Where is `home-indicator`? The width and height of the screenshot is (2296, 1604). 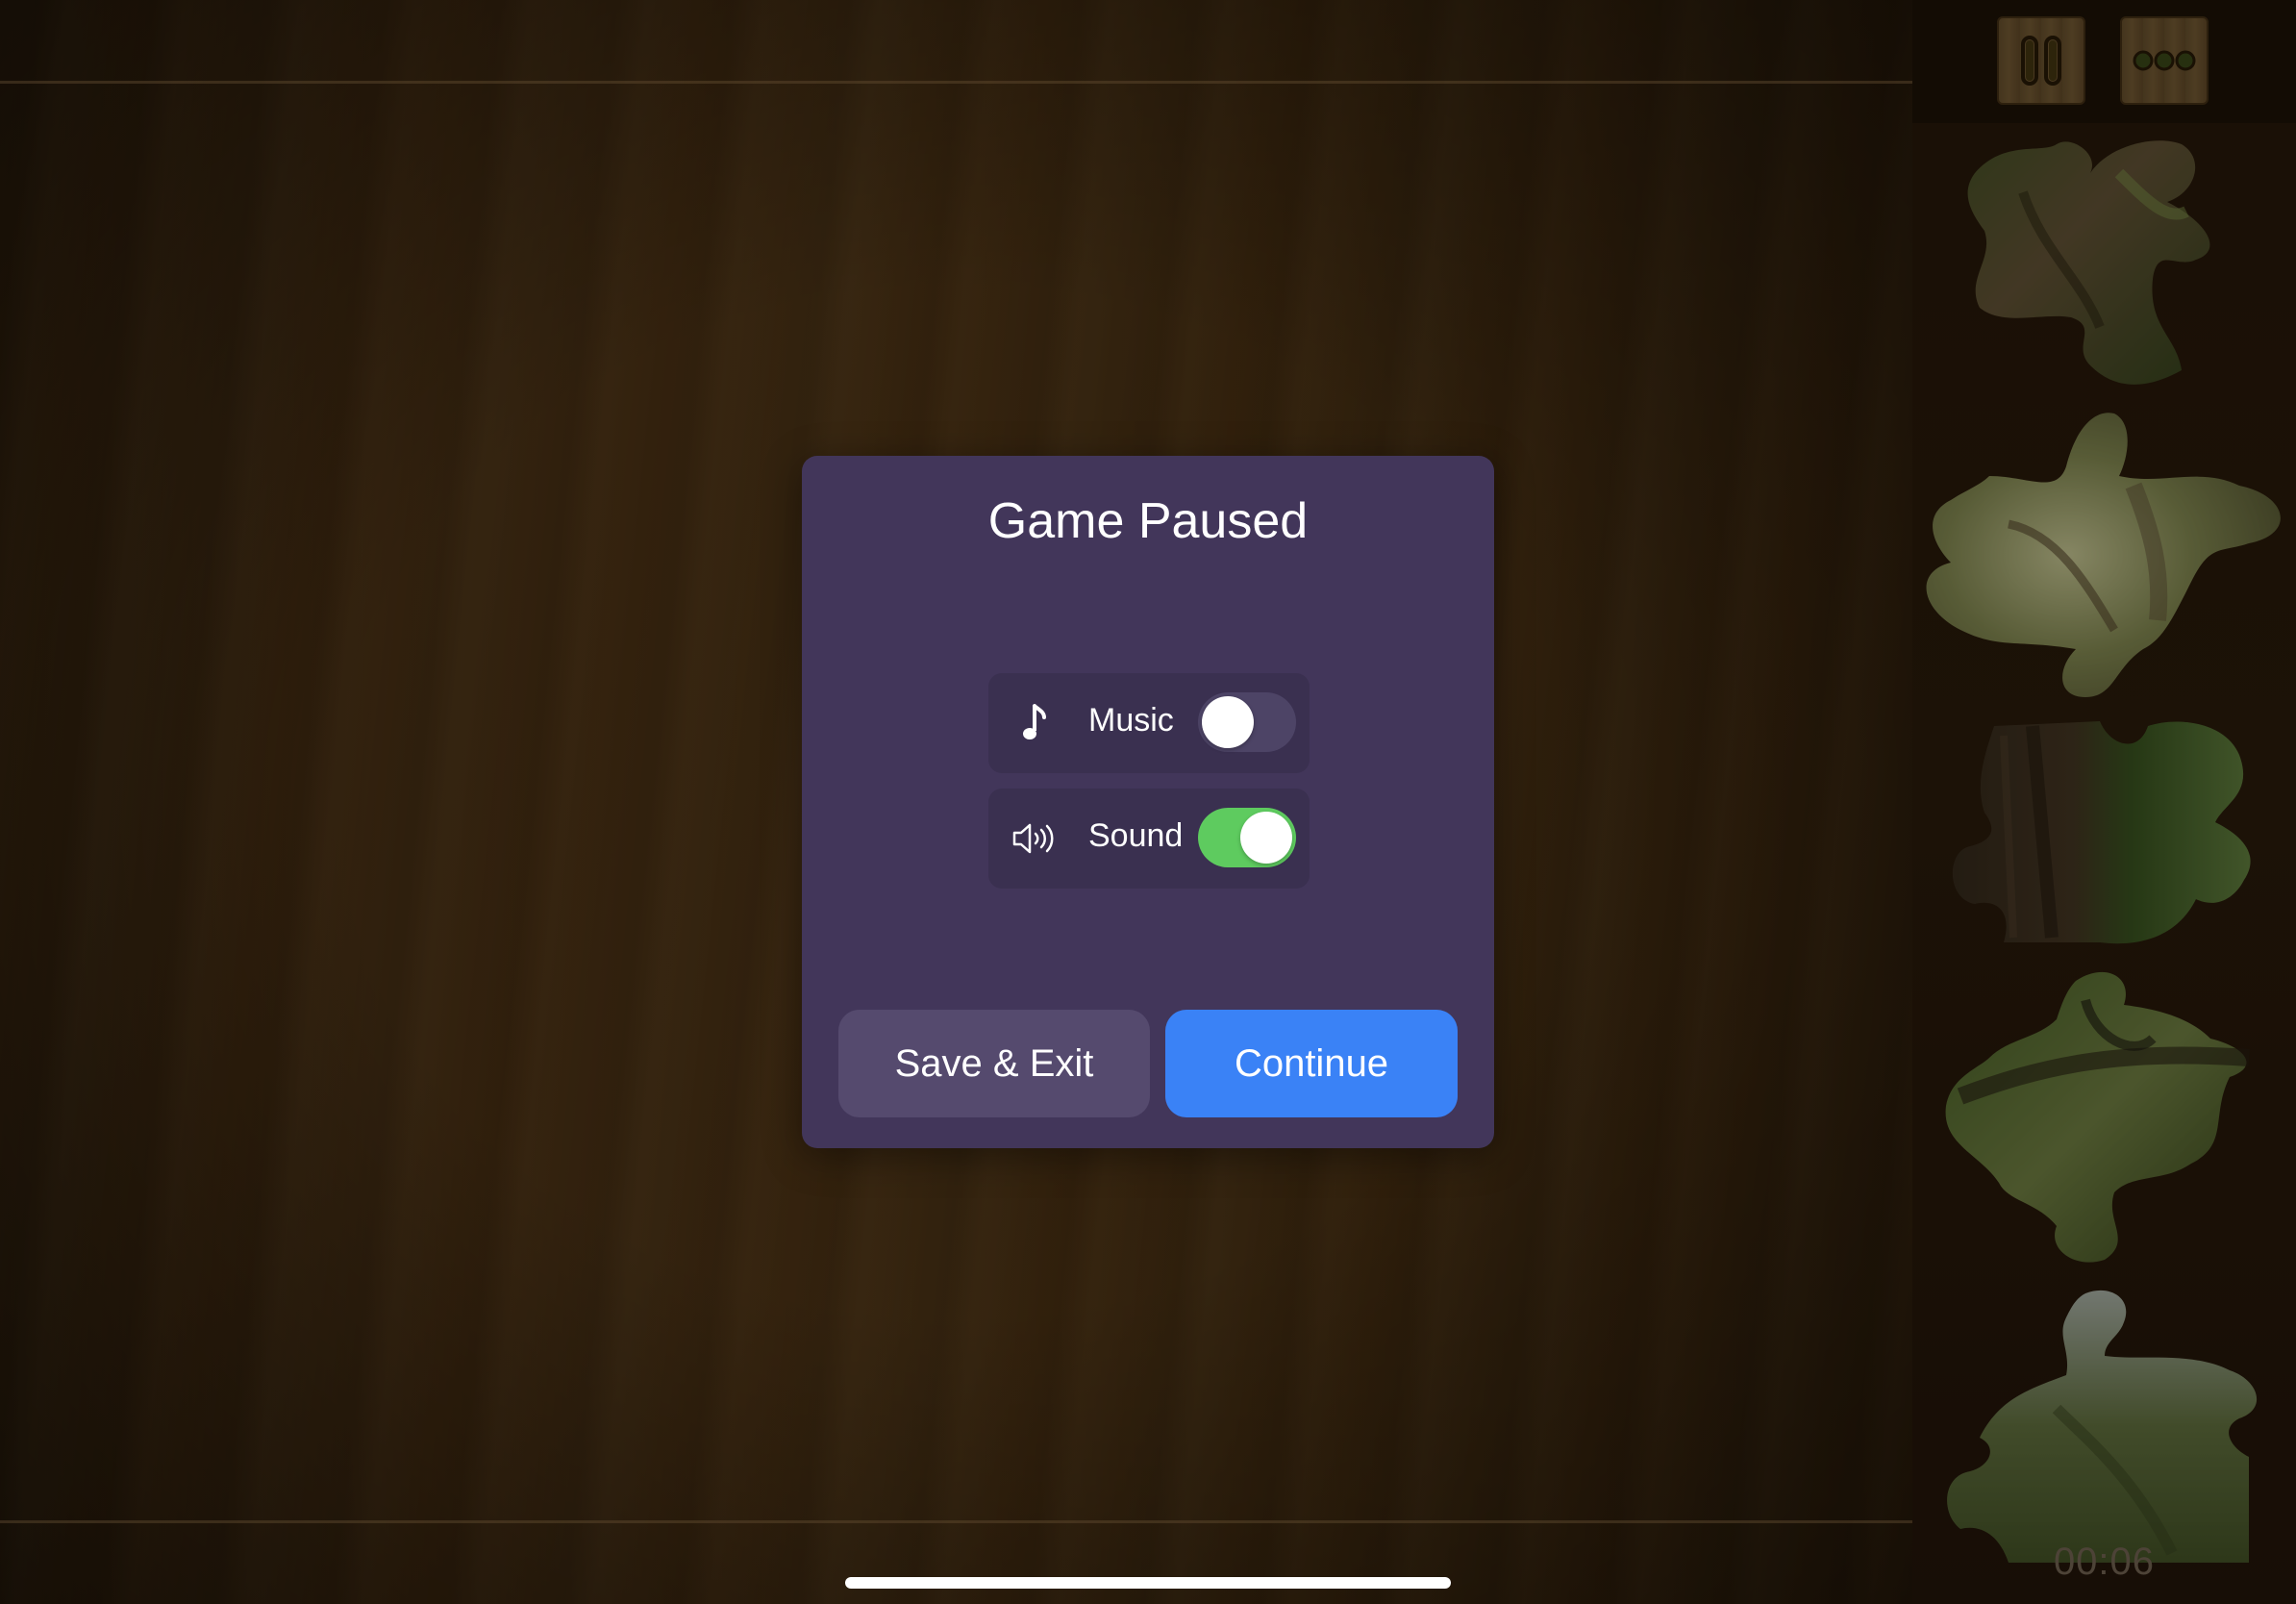
home-indicator is located at coordinates (1148, 1583).